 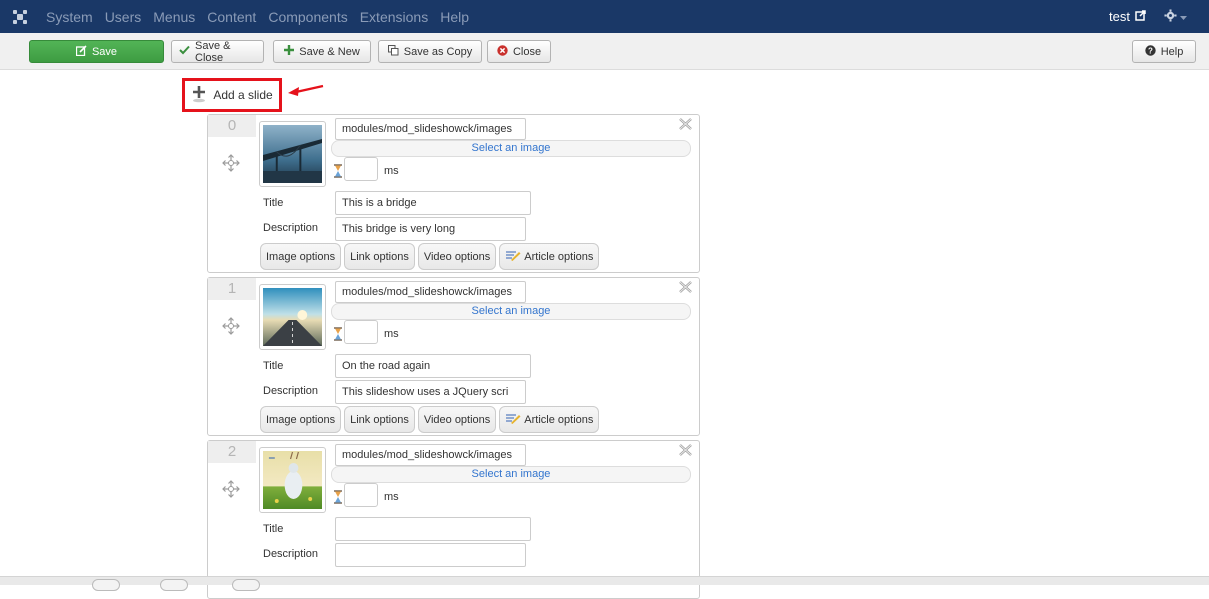 I want to click on add-slide-label: Add a slide, so click(x=243, y=95).